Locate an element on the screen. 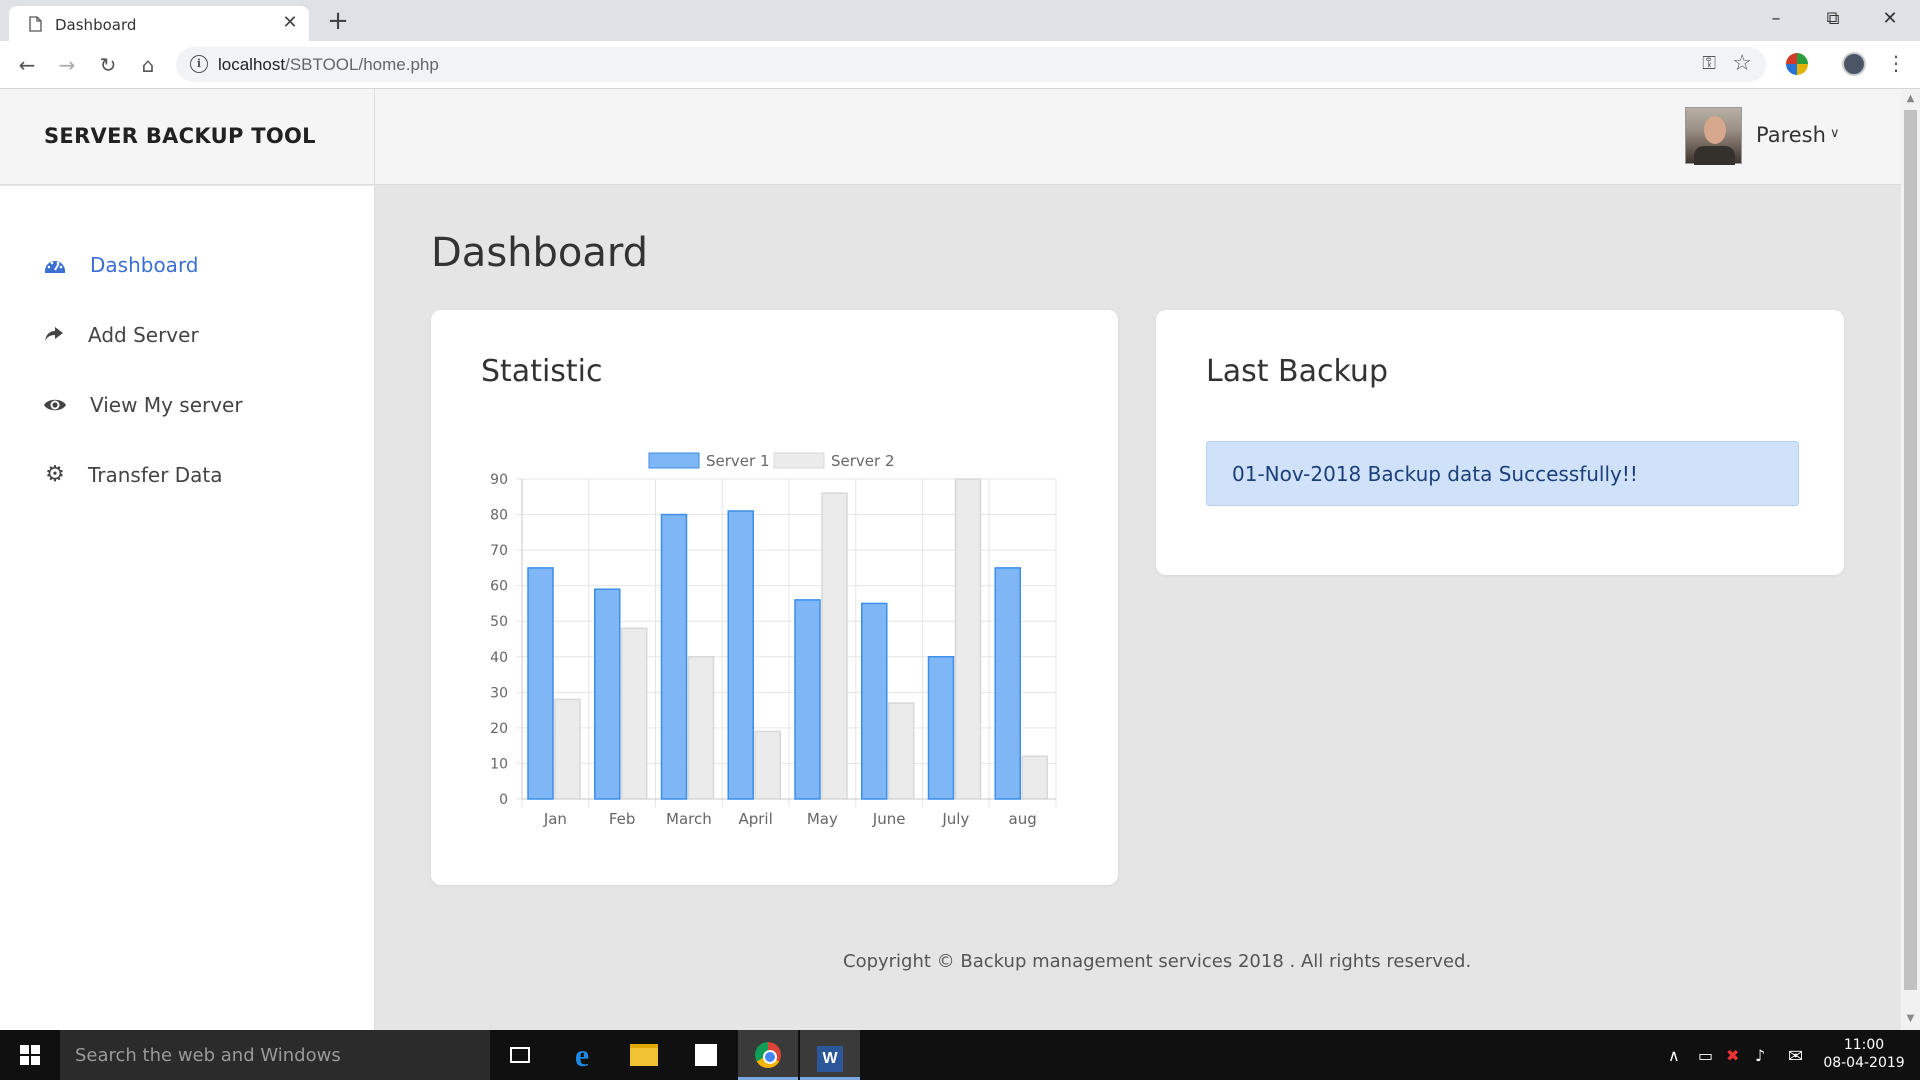 This screenshot has width=1920, height=1080. user-avatar is located at coordinates (1713, 136).